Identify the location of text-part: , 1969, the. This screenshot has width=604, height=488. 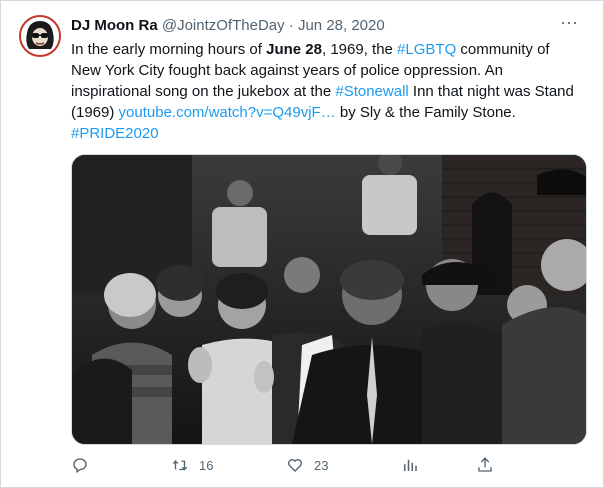
(359, 49).